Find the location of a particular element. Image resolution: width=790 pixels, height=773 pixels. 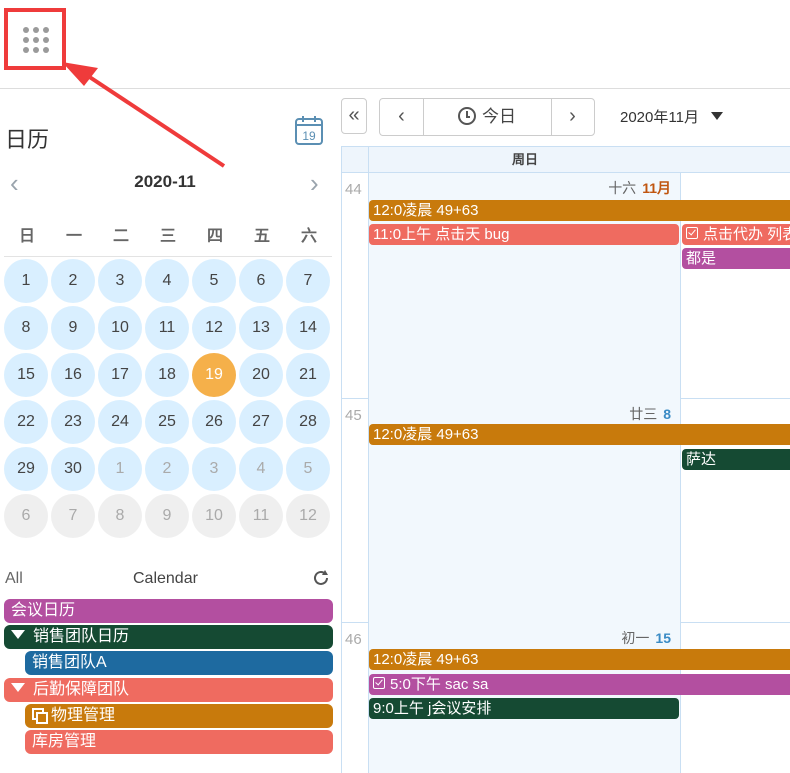

today-button: 今日 is located at coordinates (487, 117).